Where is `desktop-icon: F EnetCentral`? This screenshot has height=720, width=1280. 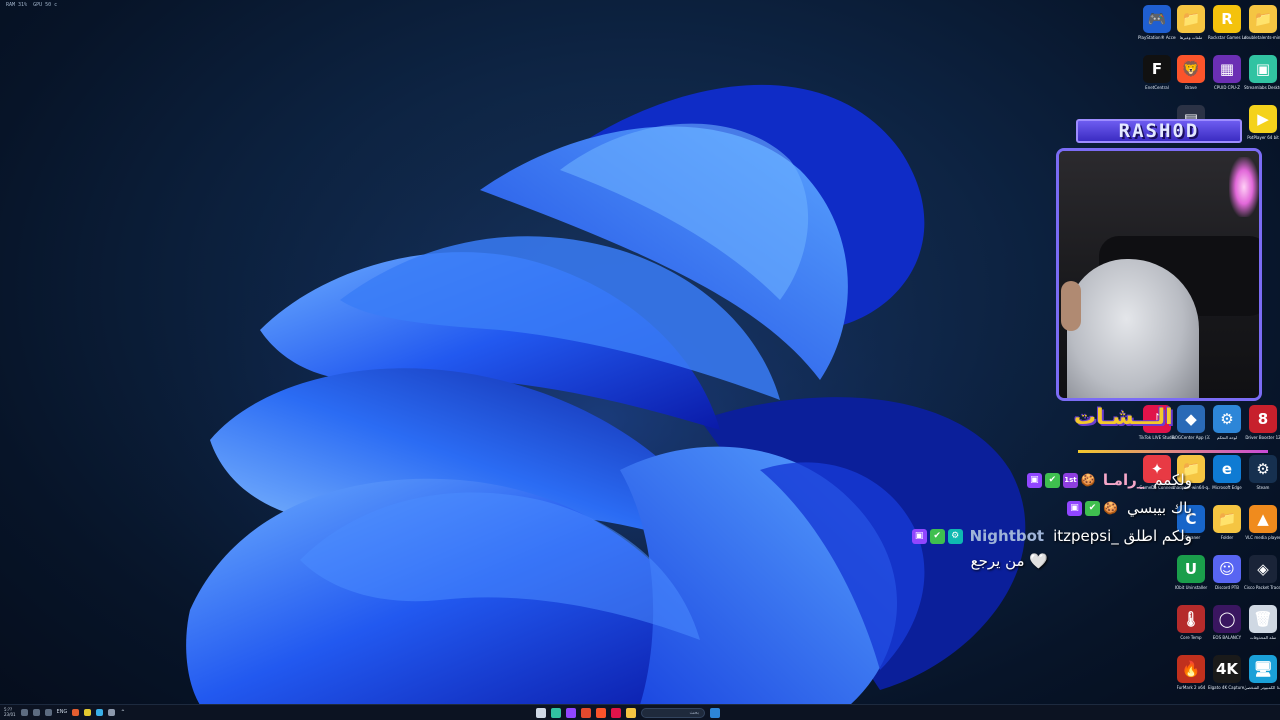
desktop-icon: F EnetCentral is located at coordinates (1157, 78).